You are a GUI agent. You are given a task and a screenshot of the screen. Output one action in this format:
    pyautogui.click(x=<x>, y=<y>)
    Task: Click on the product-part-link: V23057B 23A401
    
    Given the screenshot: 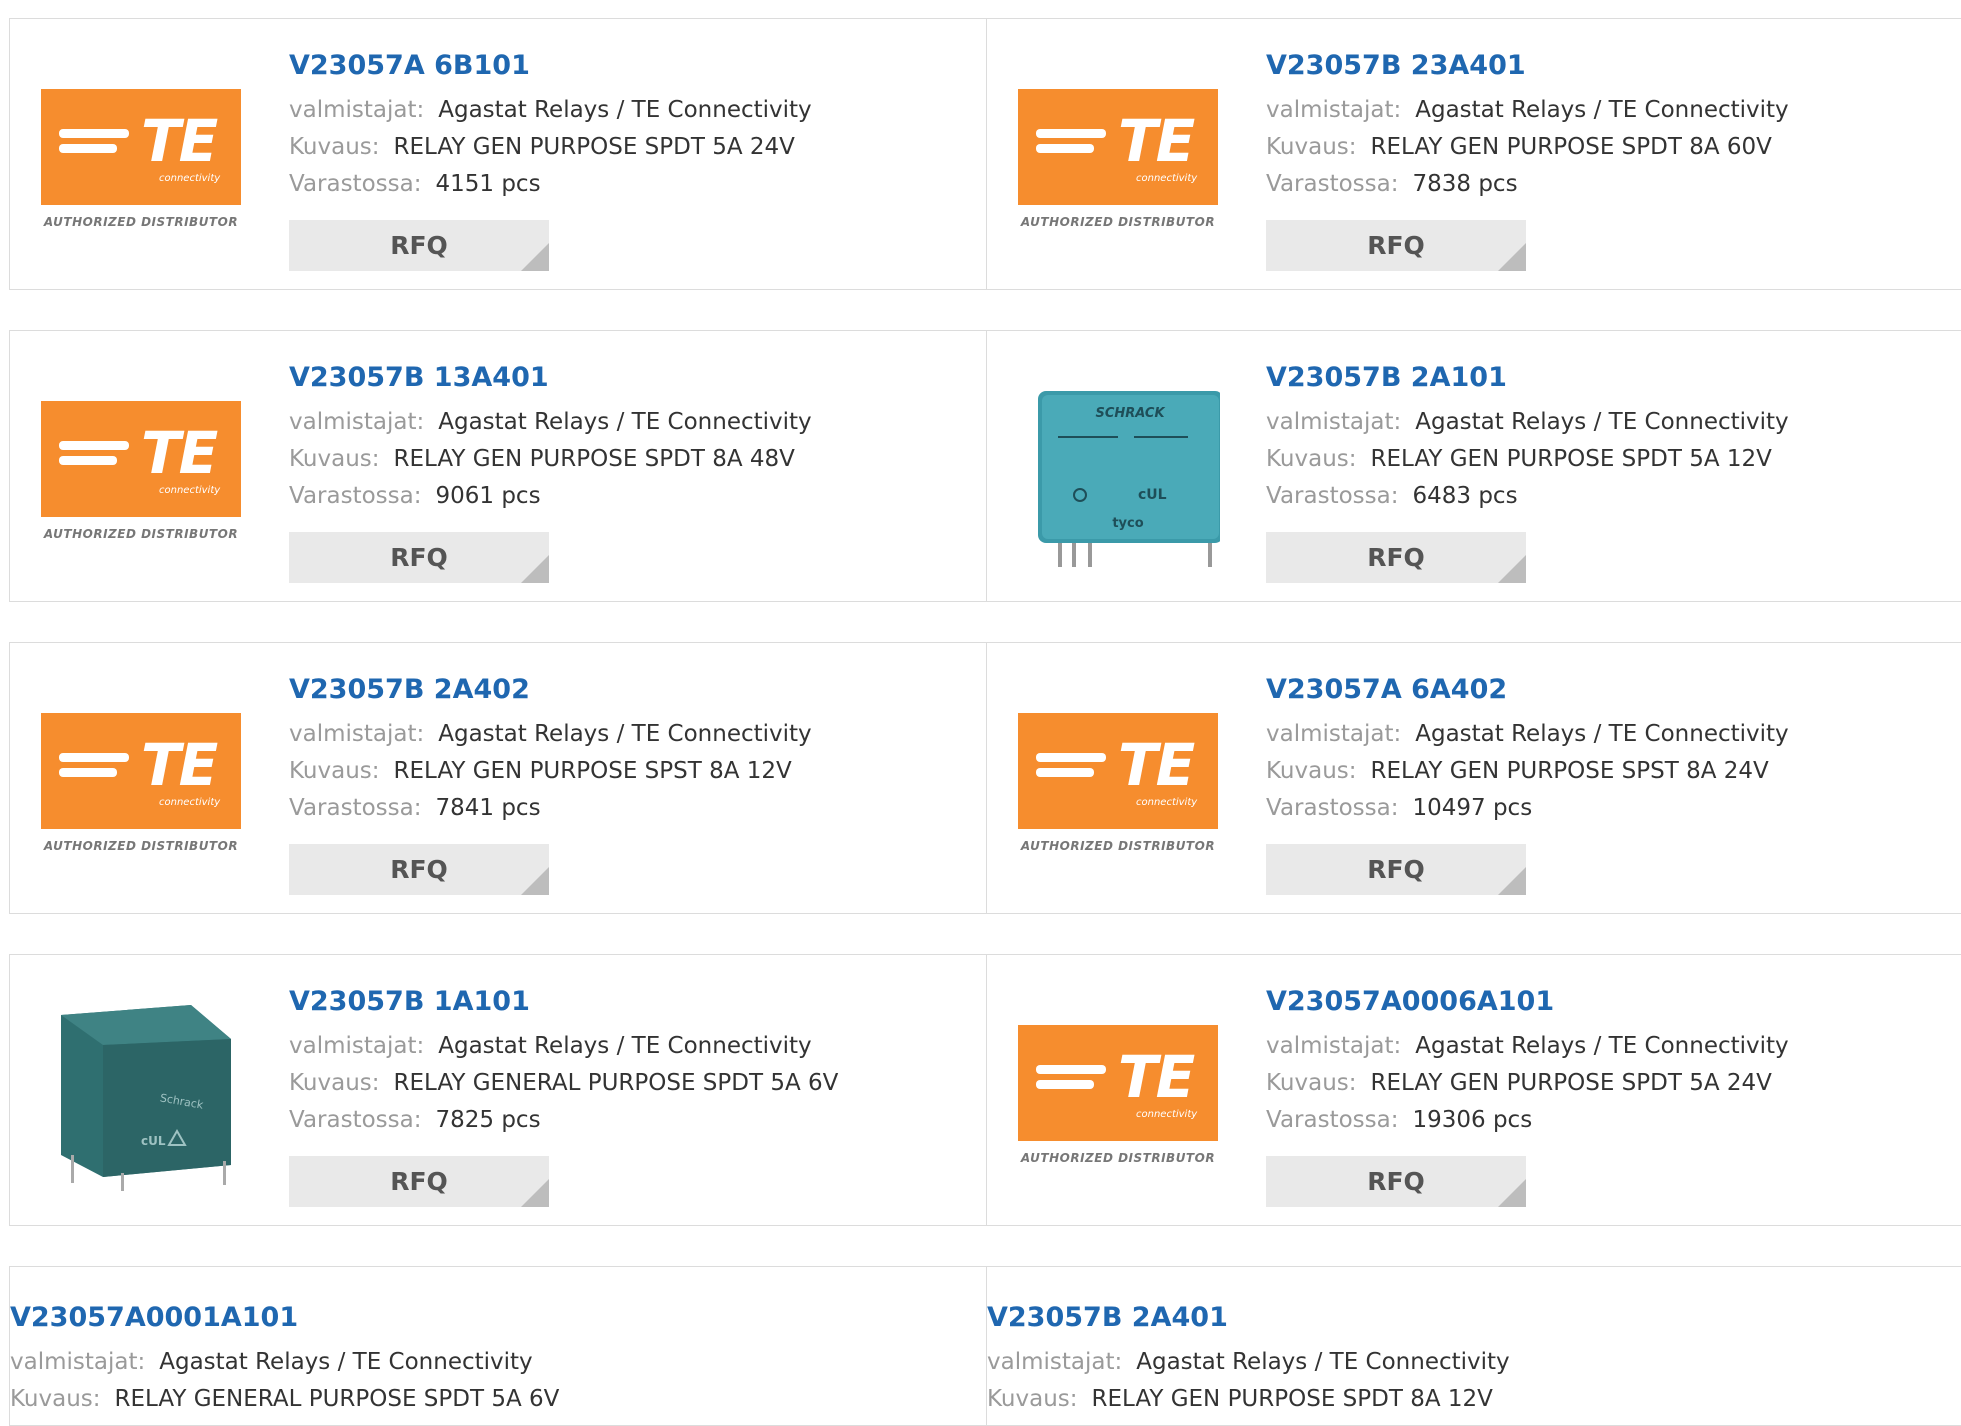 What is the action you would take?
    pyautogui.click(x=1527, y=66)
    